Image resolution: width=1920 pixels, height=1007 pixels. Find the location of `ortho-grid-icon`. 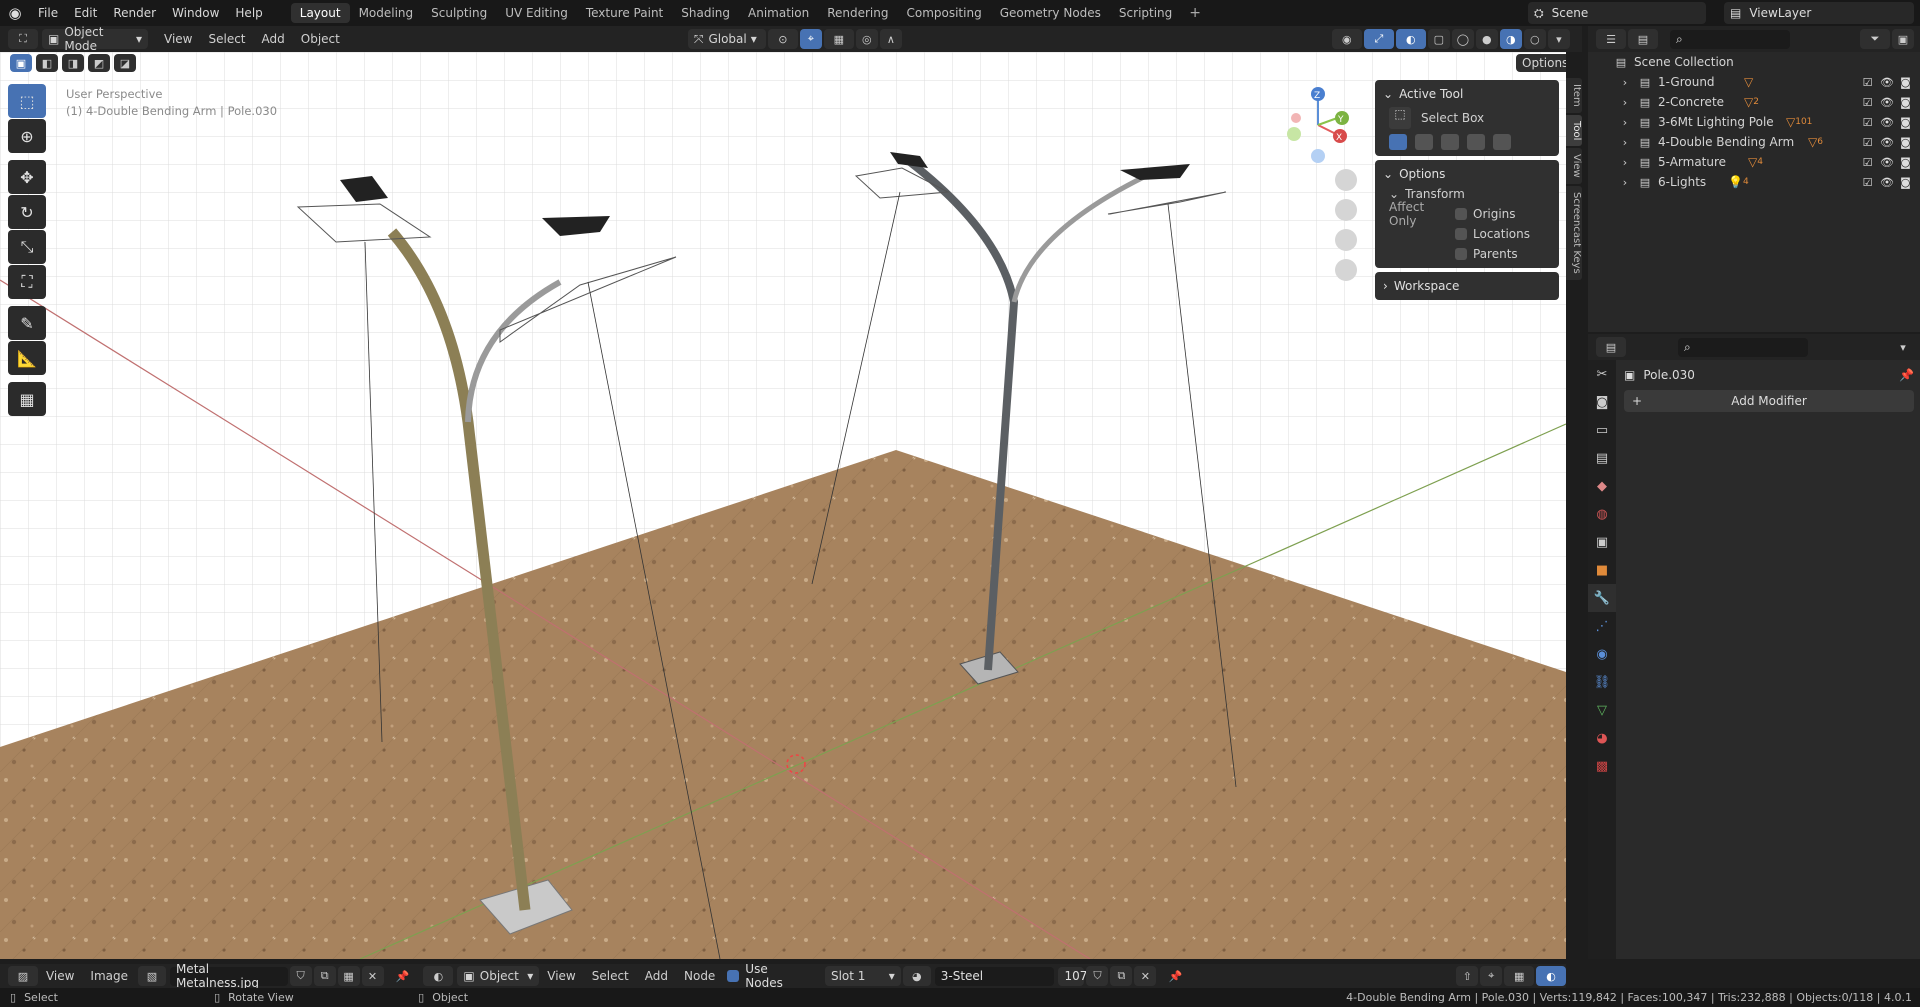

ortho-grid-icon is located at coordinates (1346, 270).